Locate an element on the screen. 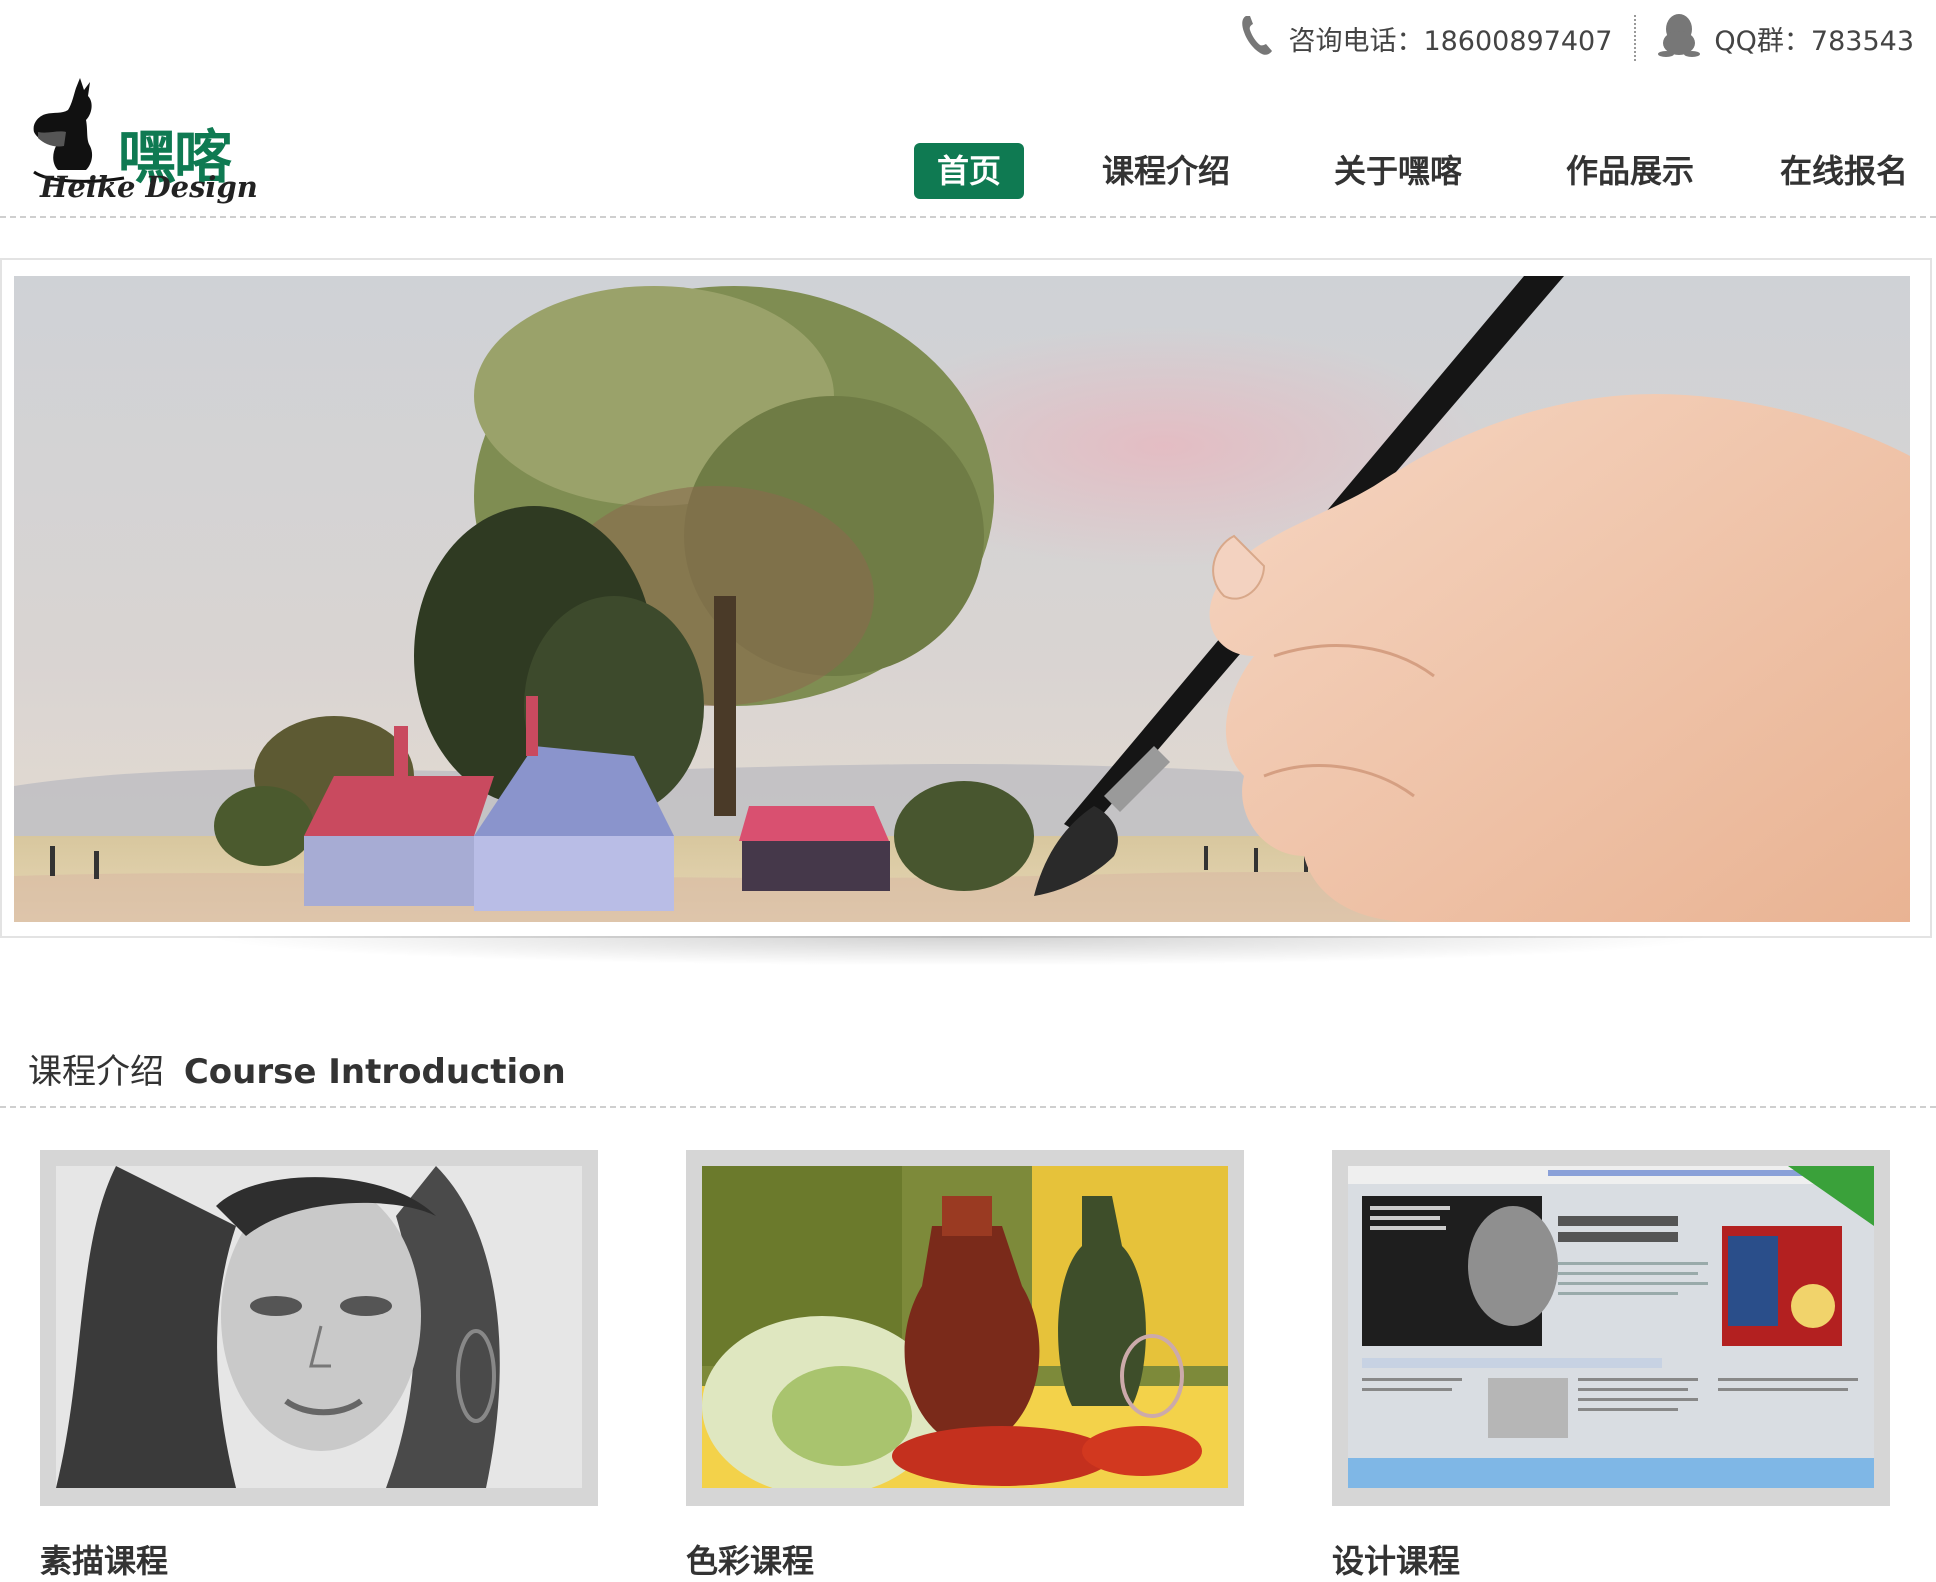 The image size is (1936, 1582). phone-icon is located at coordinates (1257, 38).